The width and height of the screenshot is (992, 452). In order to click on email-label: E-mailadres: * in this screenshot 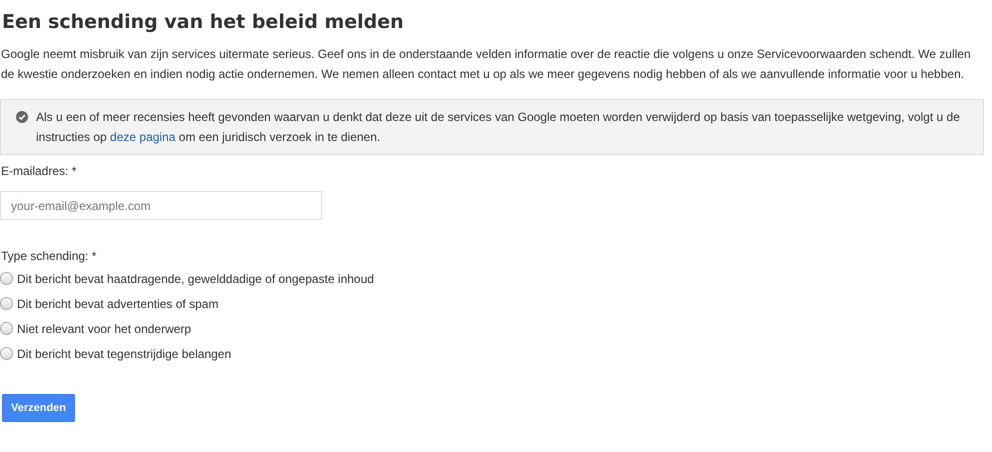, I will do `click(38, 171)`.